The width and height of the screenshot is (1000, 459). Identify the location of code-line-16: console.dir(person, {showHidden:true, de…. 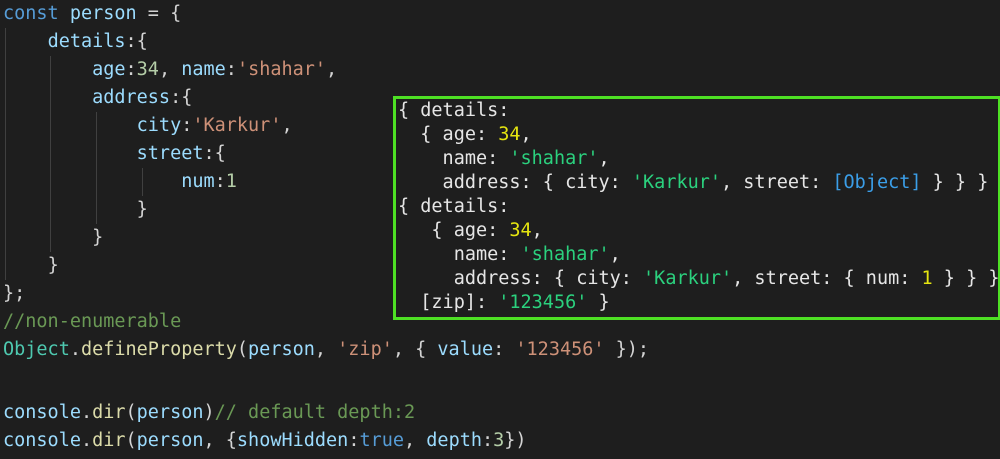
(265, 441).